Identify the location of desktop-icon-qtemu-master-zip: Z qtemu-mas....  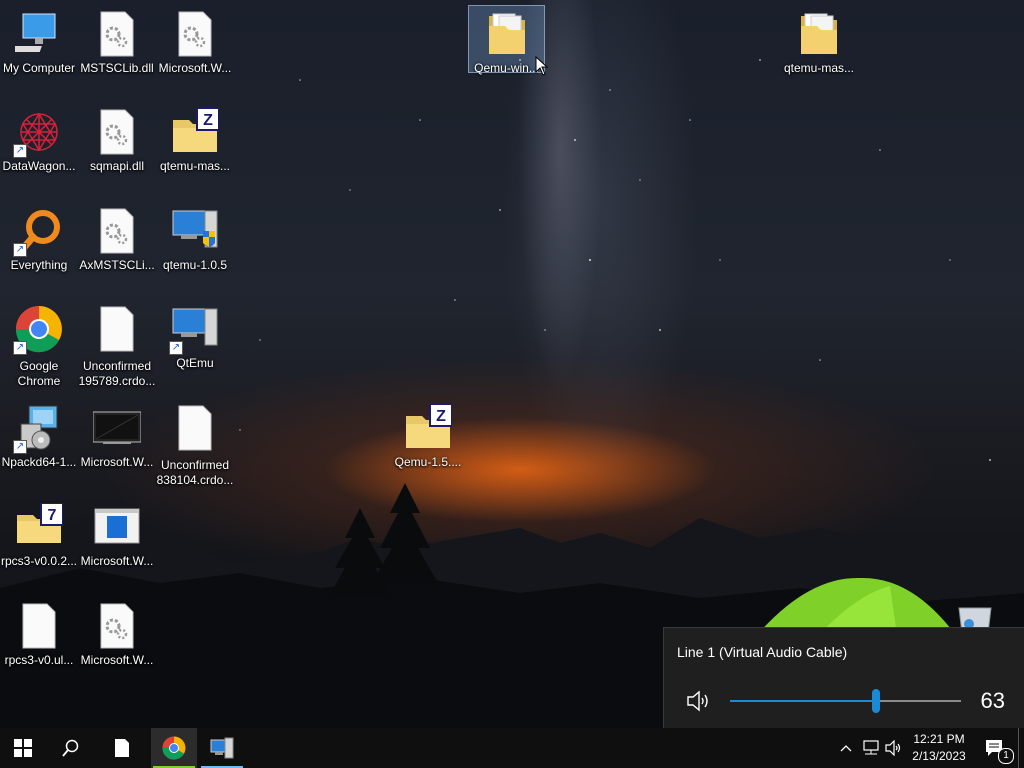
(195, 140).